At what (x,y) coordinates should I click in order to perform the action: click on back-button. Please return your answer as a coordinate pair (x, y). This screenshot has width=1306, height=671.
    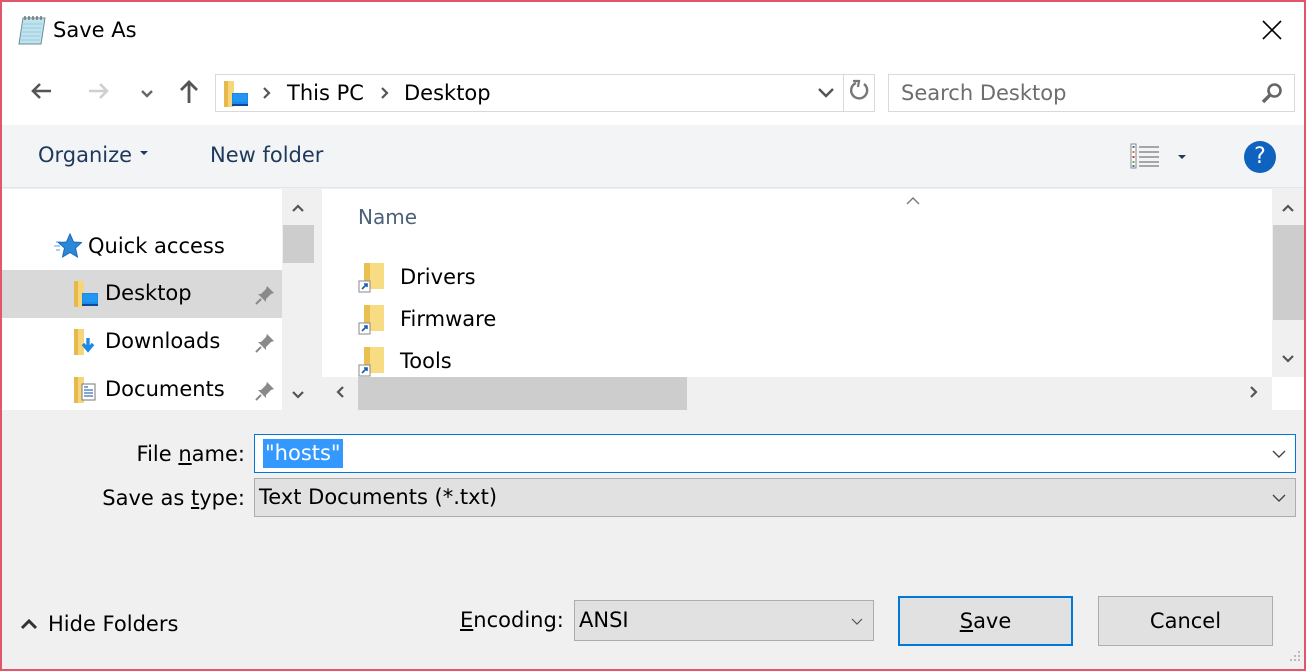
    Looking at the image, I should click on (41, 93).